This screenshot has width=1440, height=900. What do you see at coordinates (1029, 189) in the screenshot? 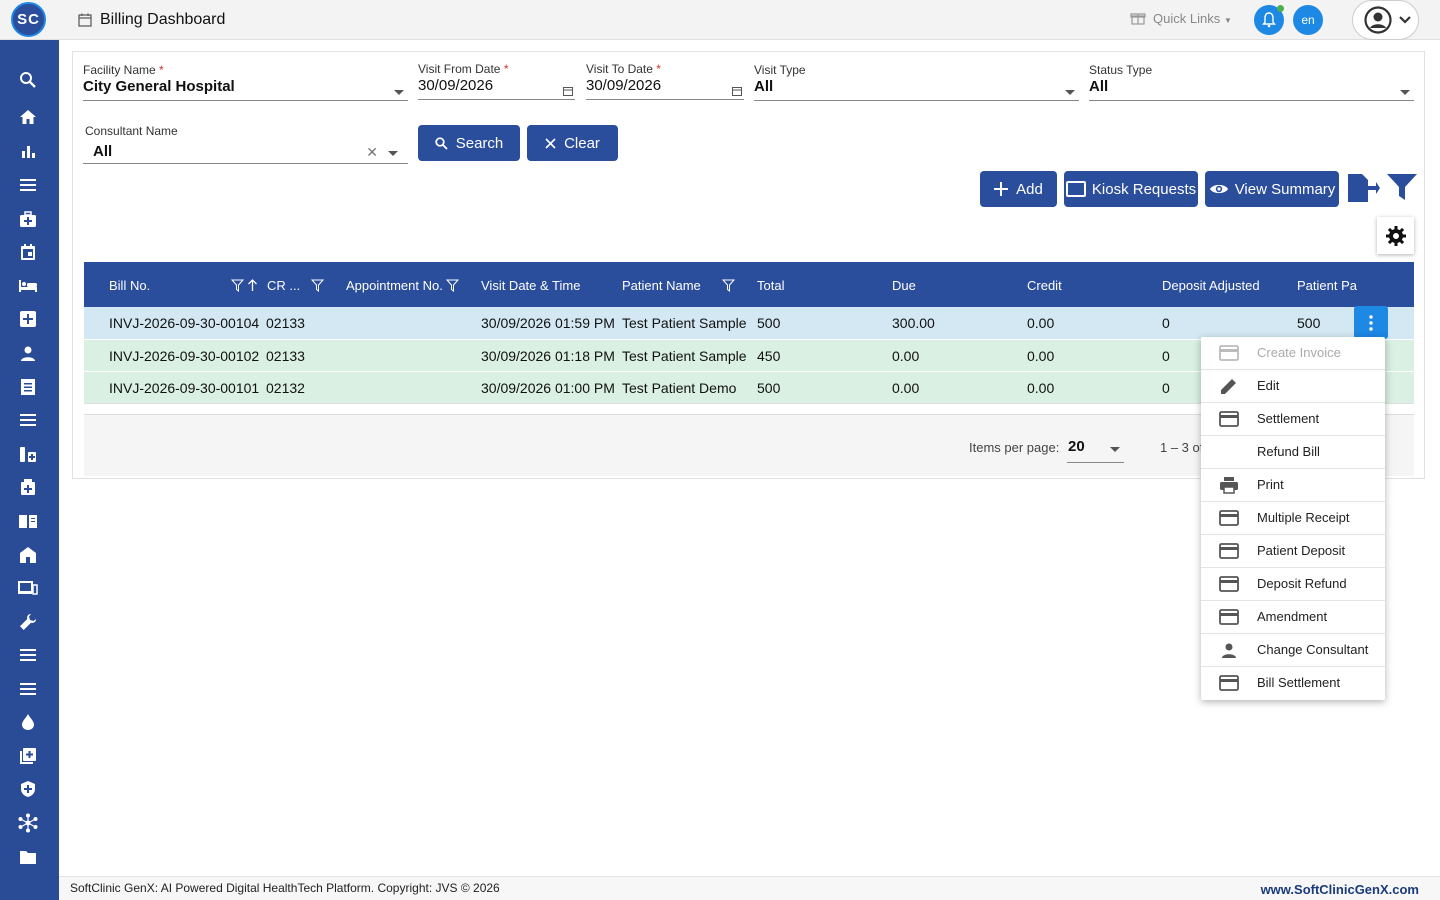
I see `add-button-label: Add` at bounding box center [1029, 189].